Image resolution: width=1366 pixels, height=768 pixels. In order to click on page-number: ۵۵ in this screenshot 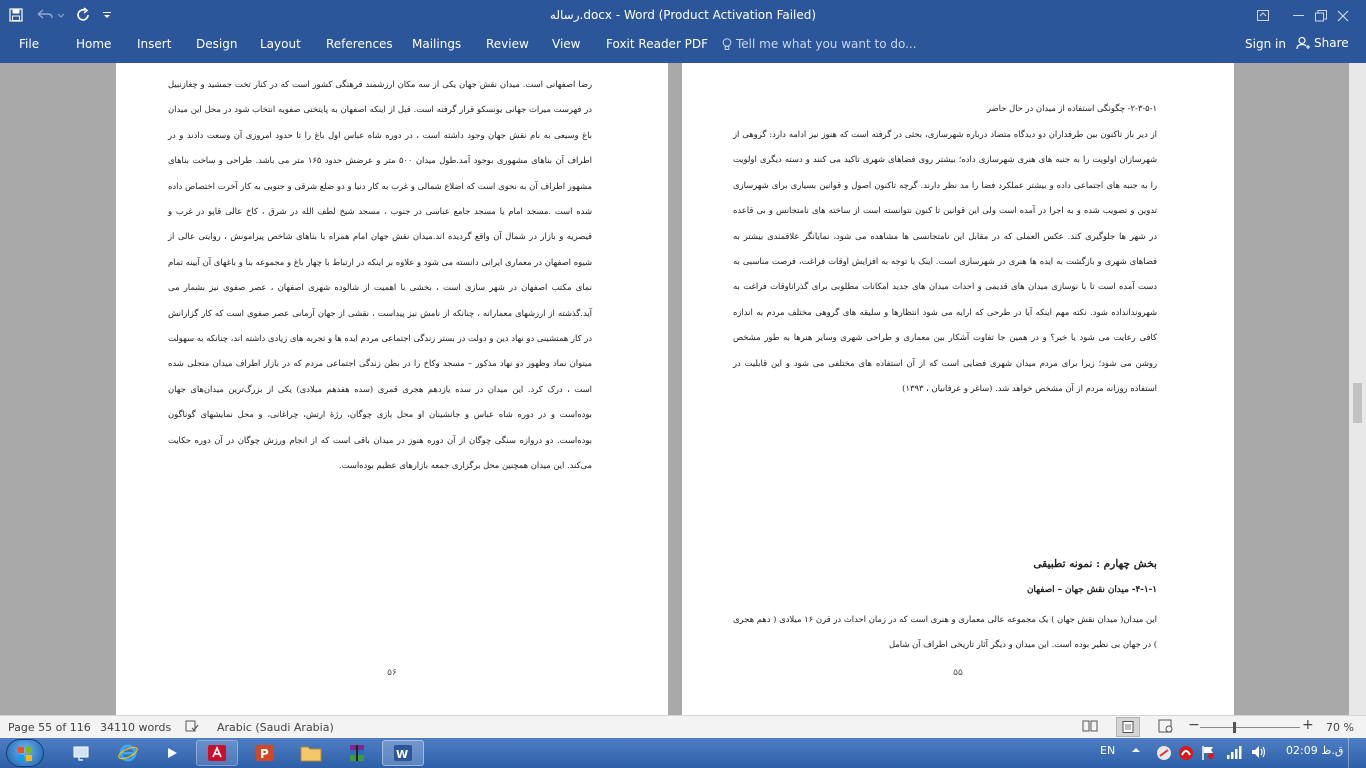, I will do `click(958, 673)`.